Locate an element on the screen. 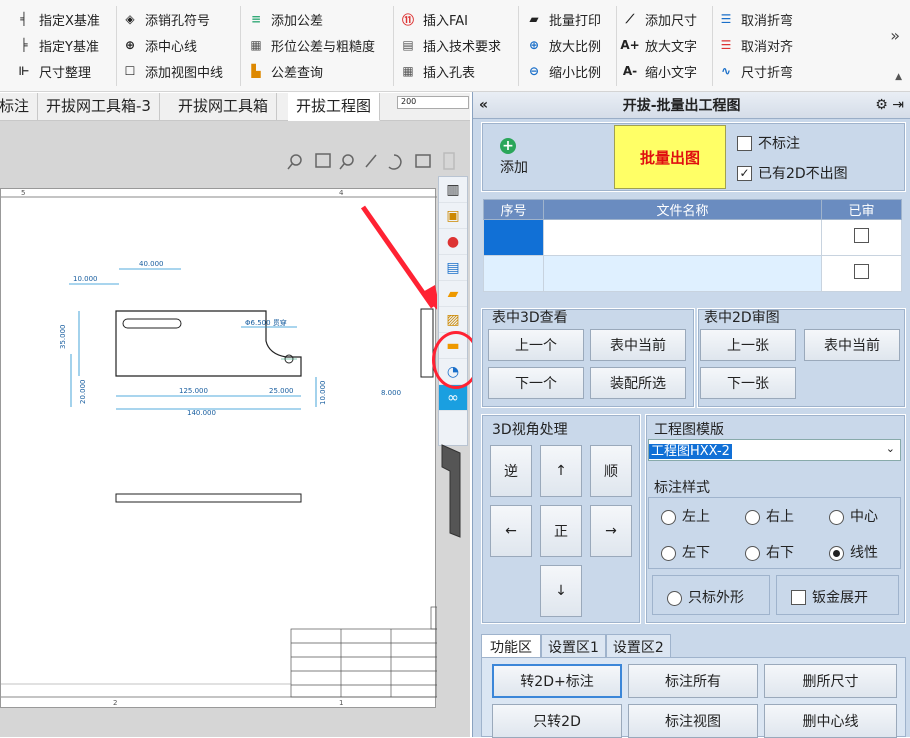 This screenshot has width=910, height=738. style-radio-top-left: 左上 is located at coordinates (685, 516).